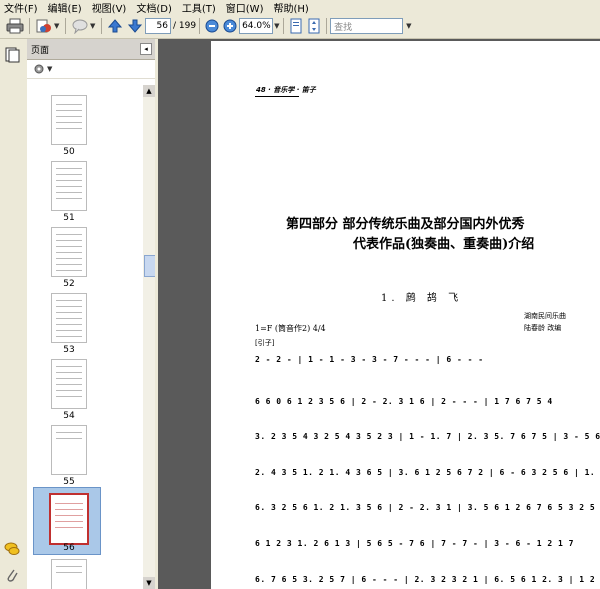  I want to click on print-button, so click(15, 26).